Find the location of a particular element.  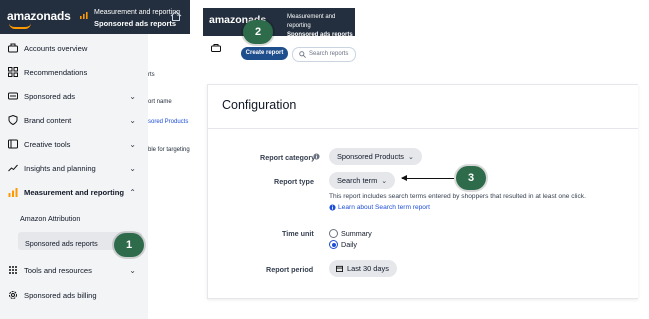

picker-value: Last 30 days is located at coordinates (368, 268).